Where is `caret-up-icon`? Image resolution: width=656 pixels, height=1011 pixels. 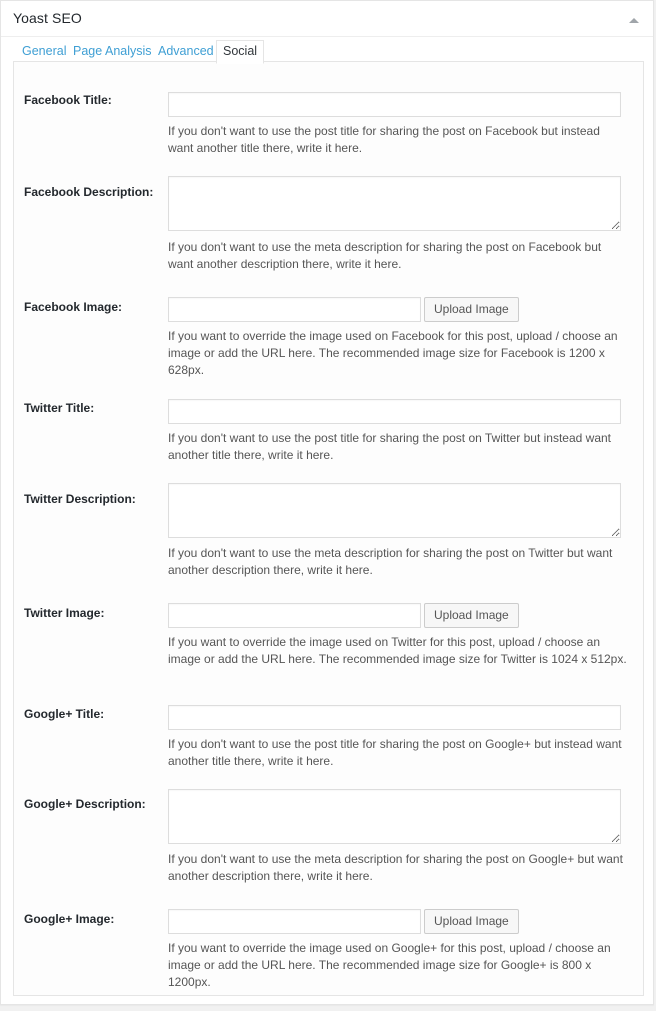
caret-up-icon is located at coordinates (634, 20).